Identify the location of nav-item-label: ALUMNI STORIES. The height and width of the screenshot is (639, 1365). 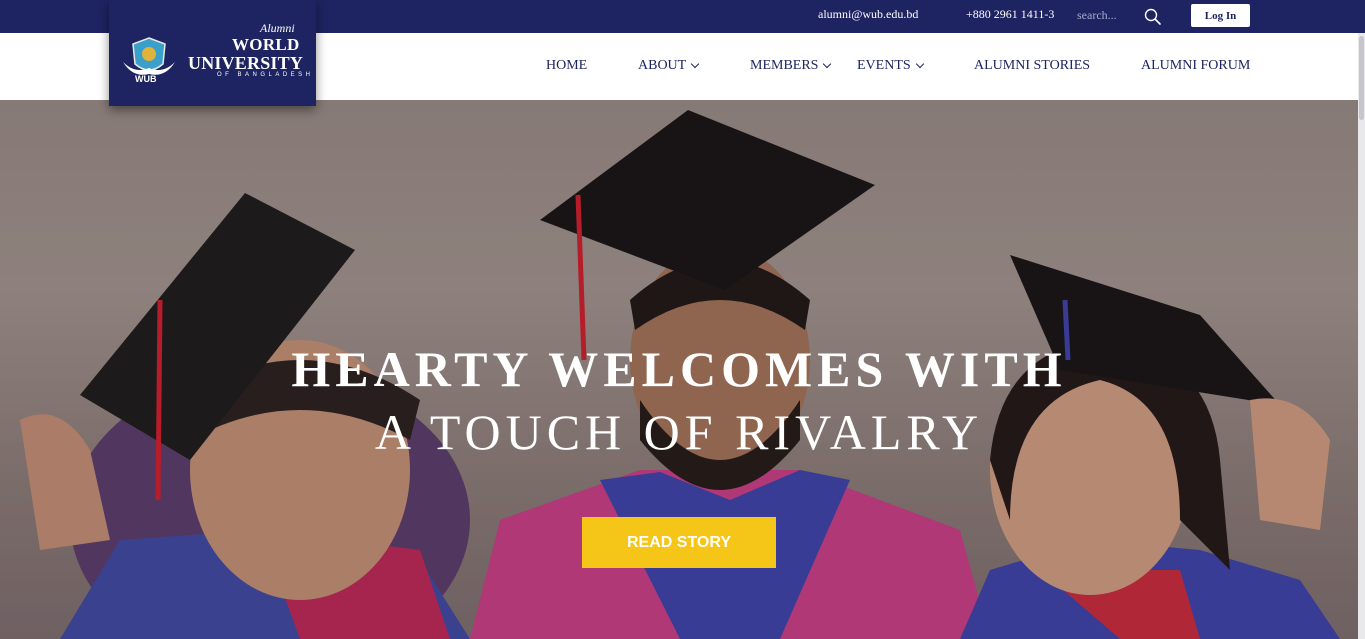
(1032, 65).